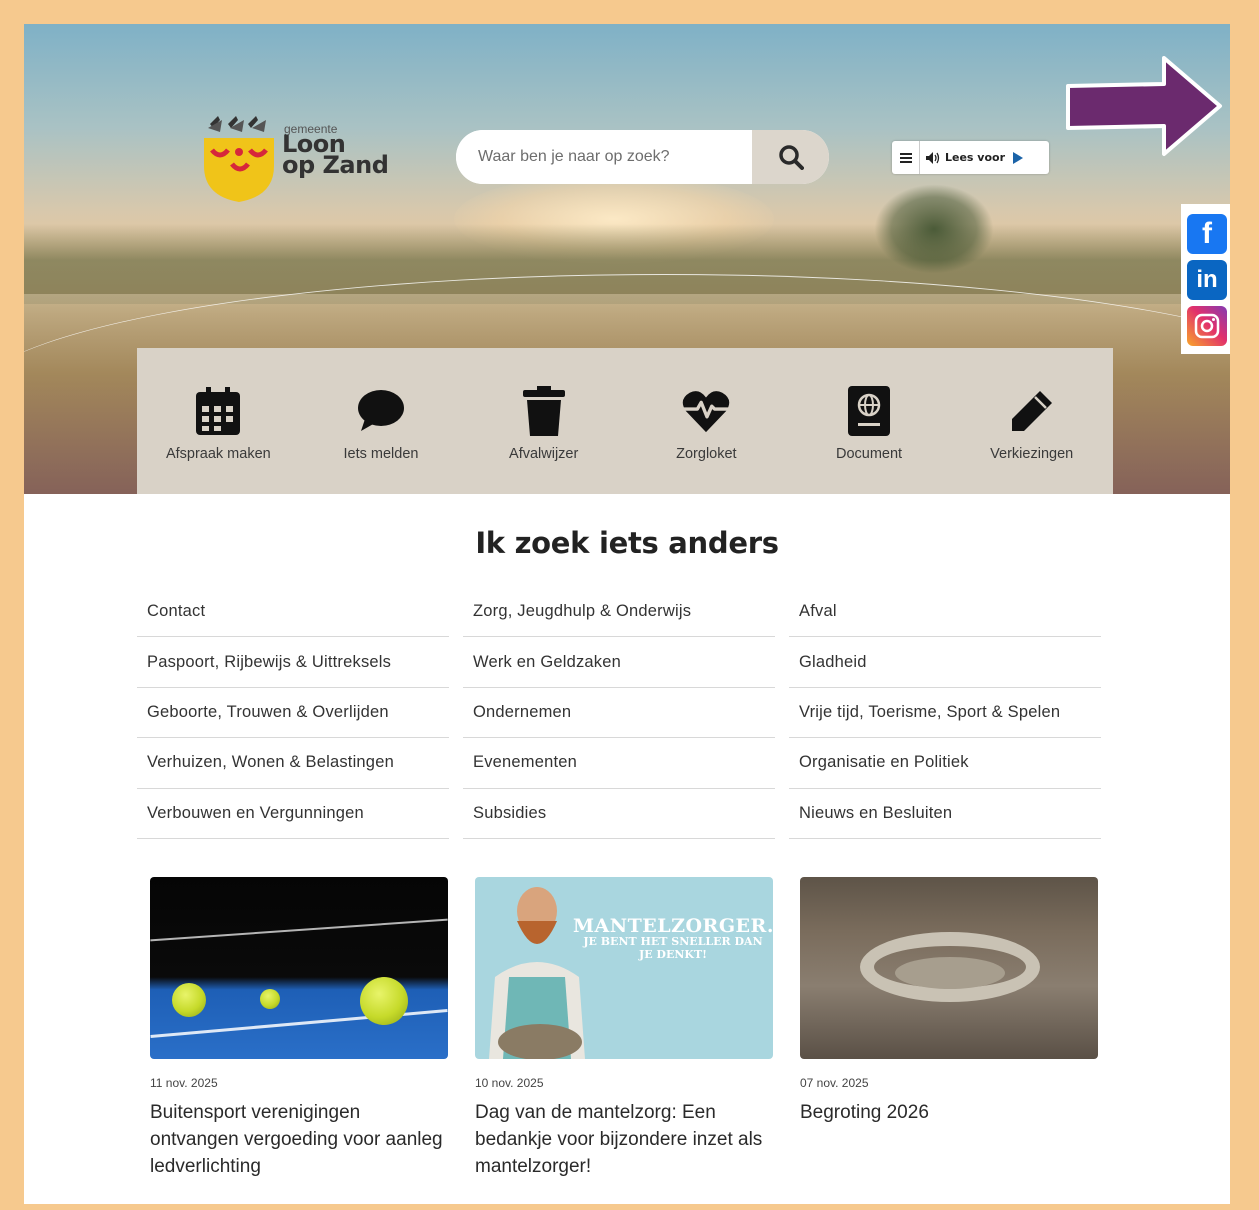  What do you see at coordinates (945, 814) in the screenshot?
I see `topic-link: Nieuws en Besluiten` at bounding box center [945, 814].